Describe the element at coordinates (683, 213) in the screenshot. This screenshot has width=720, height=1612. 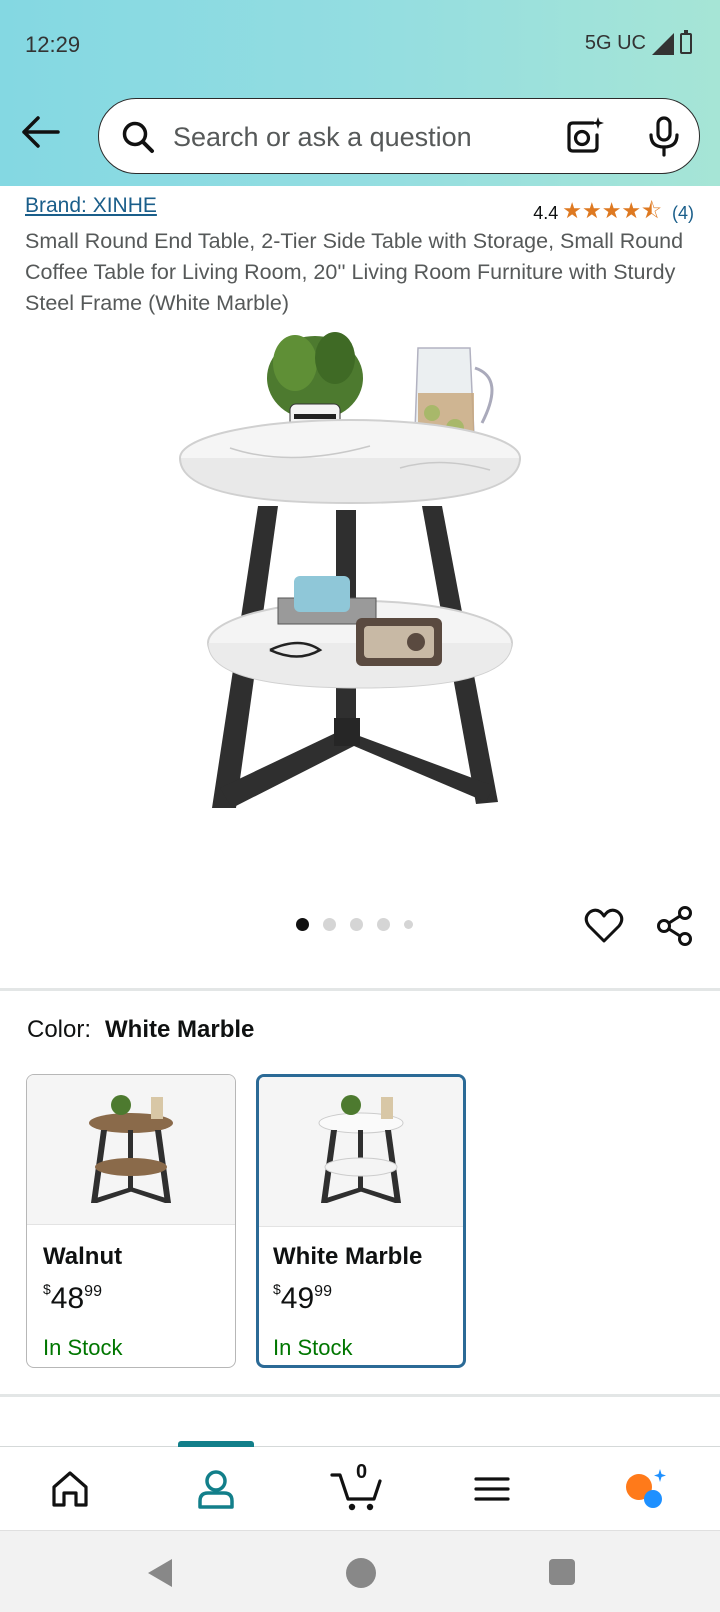
I see `review-count: (4)` at that location.